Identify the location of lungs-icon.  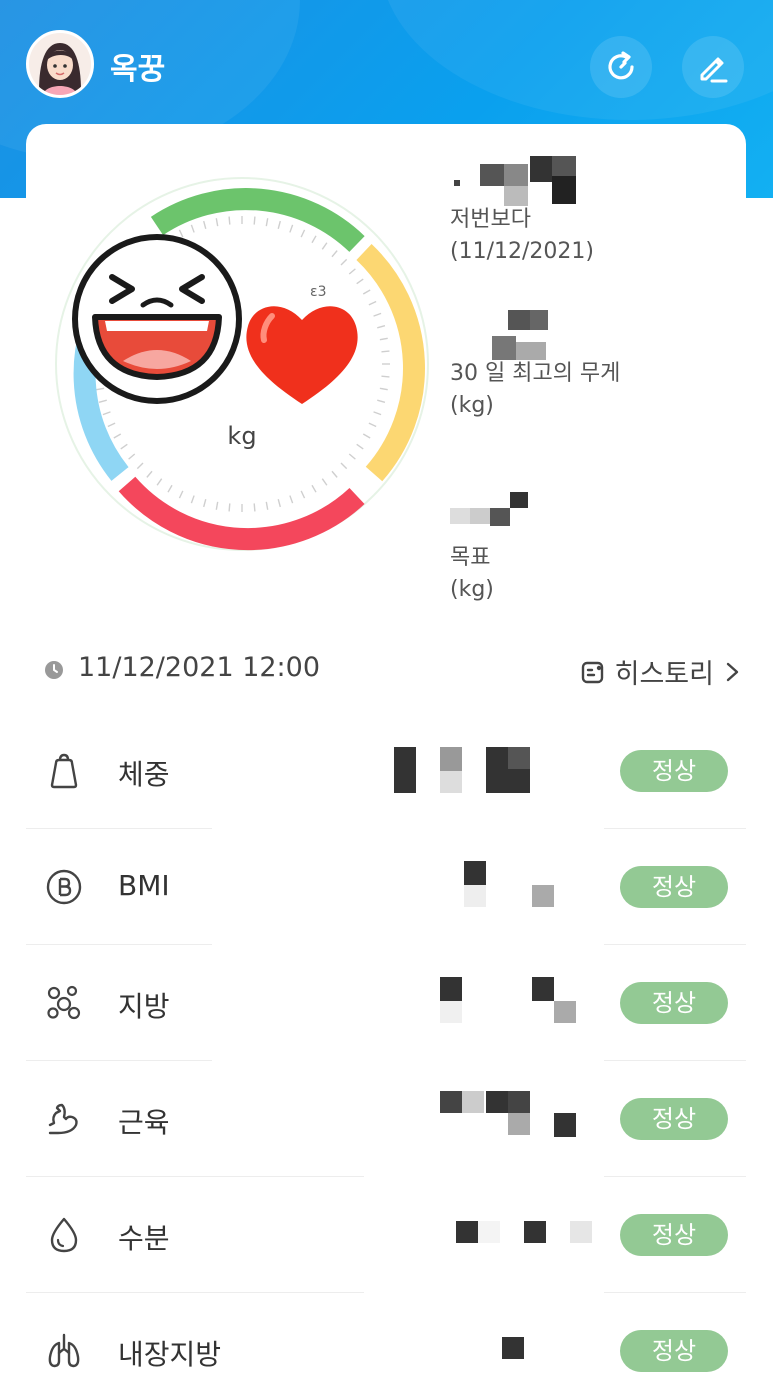
(64, 1350).